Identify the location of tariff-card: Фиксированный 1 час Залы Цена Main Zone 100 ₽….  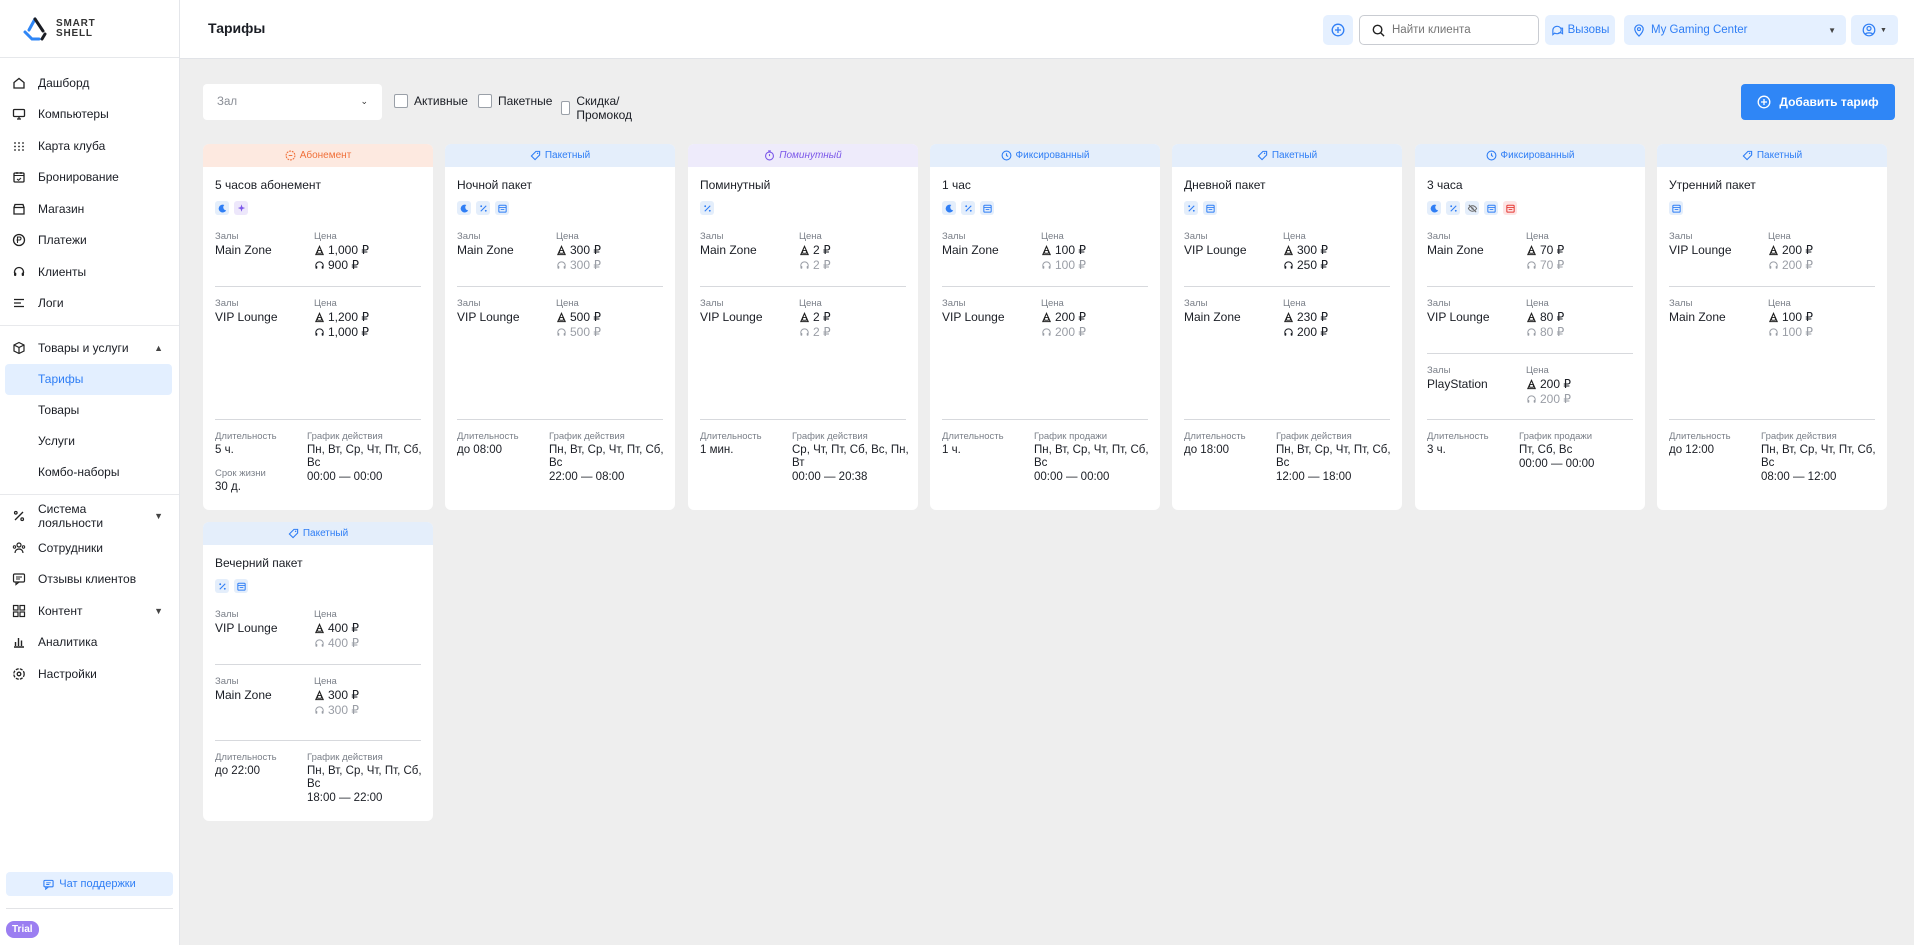
(1045, 327).